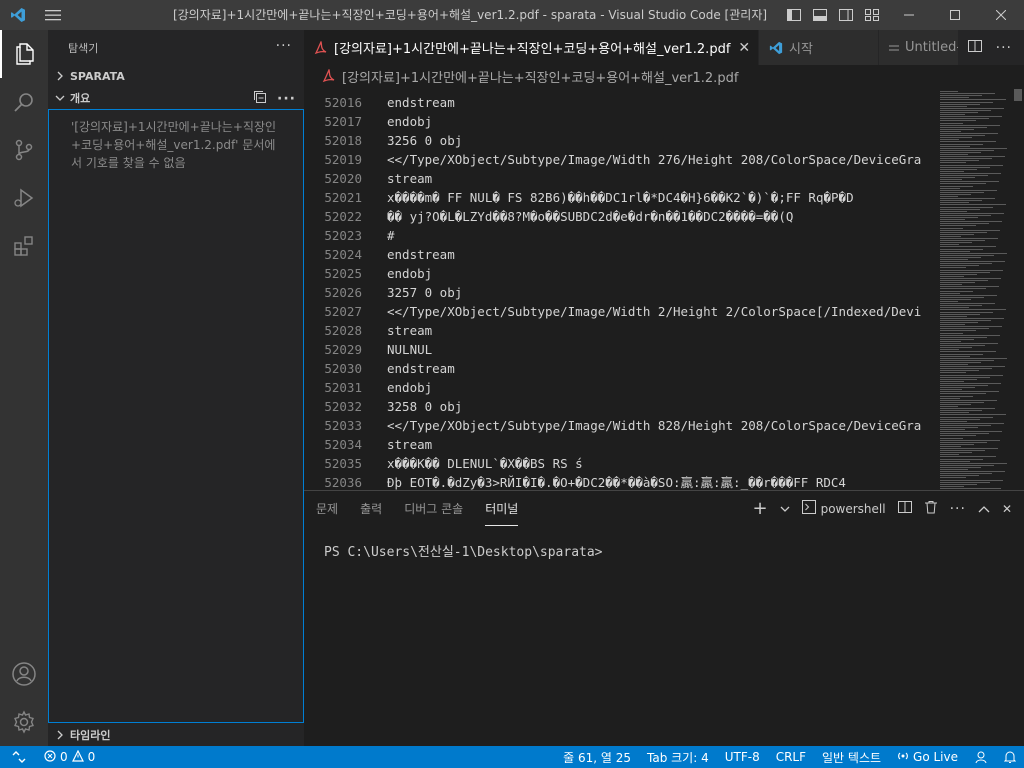  Describe the element at coordinates (958, 509) in the screenshot. I see `panel-more-icon: ···` at that location.